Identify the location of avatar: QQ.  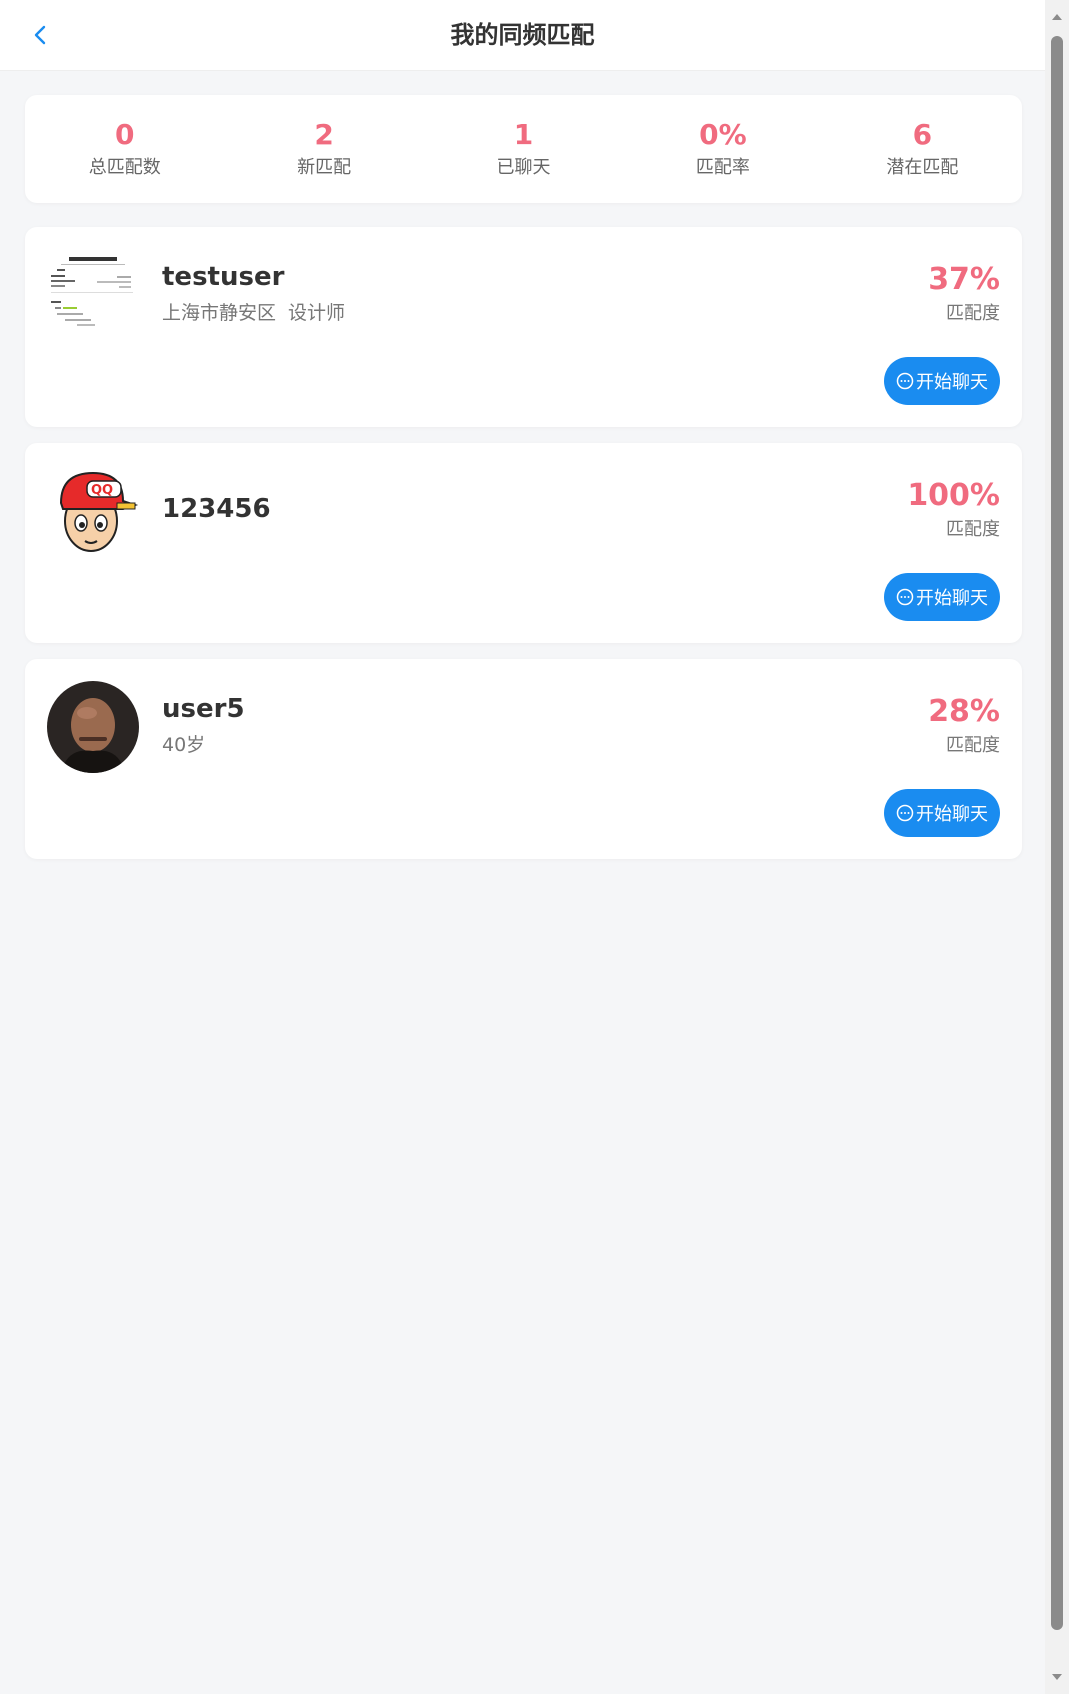
(93, 511).